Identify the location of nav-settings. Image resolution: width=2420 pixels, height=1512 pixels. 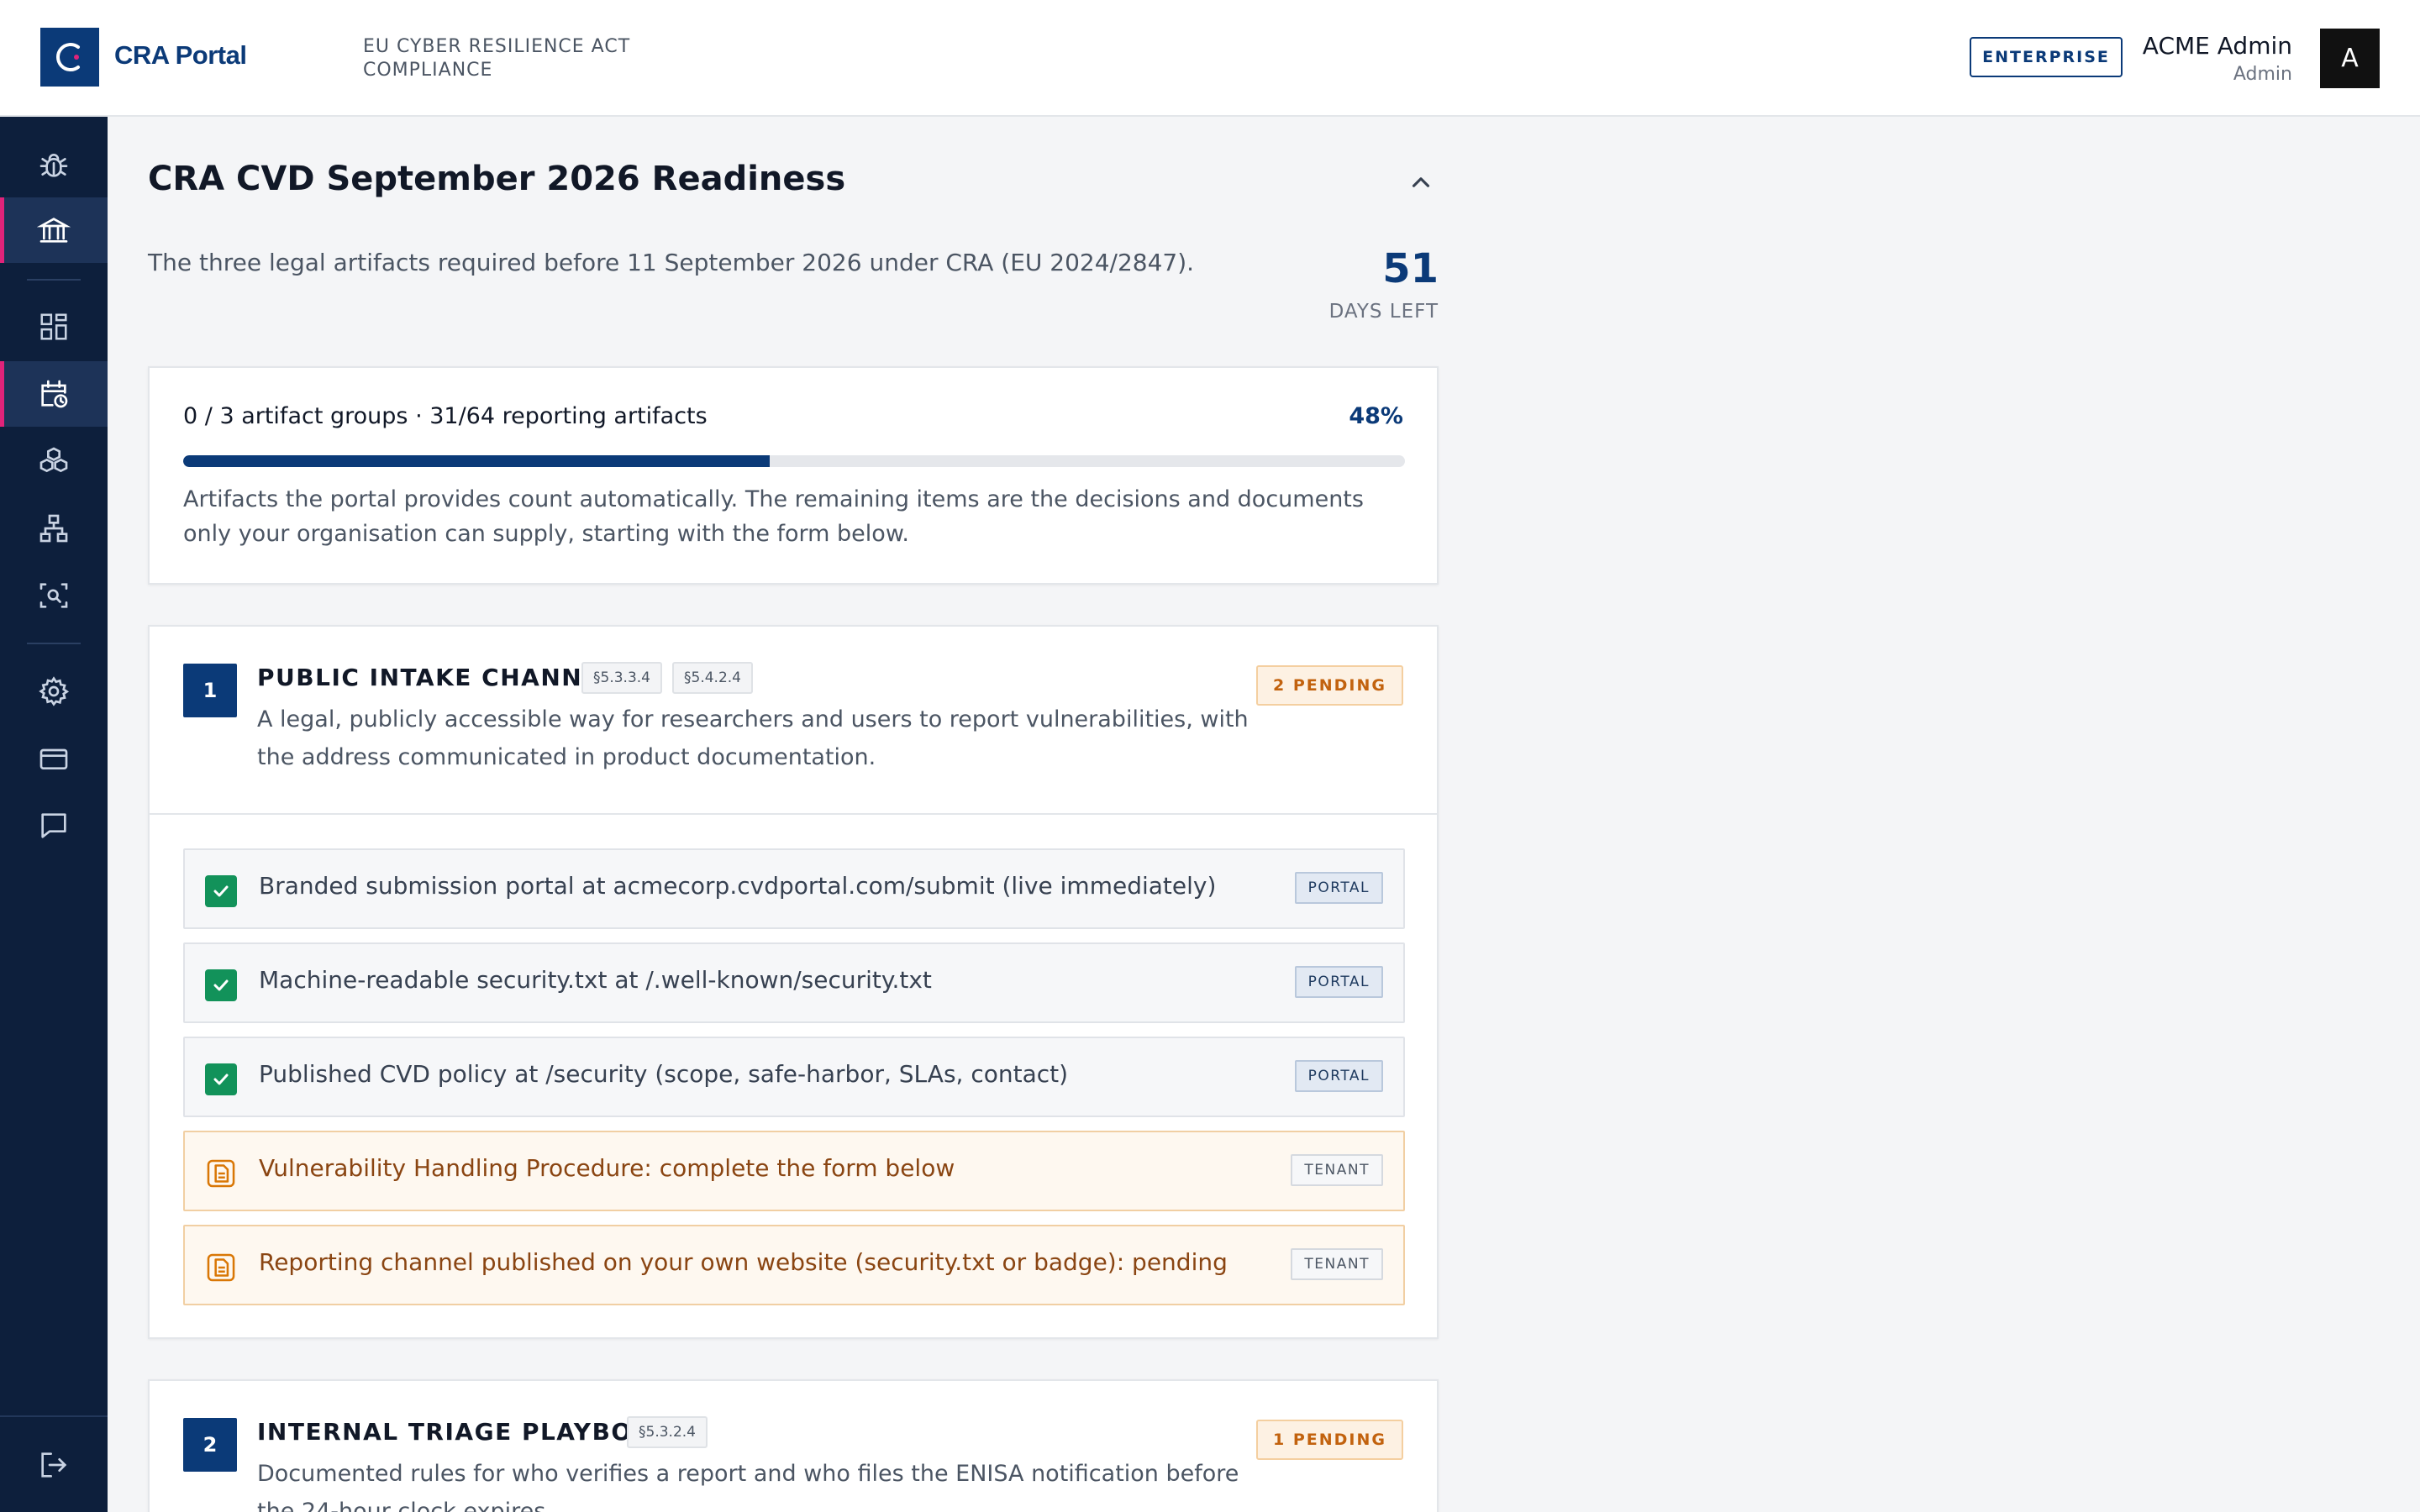
(54, 691).